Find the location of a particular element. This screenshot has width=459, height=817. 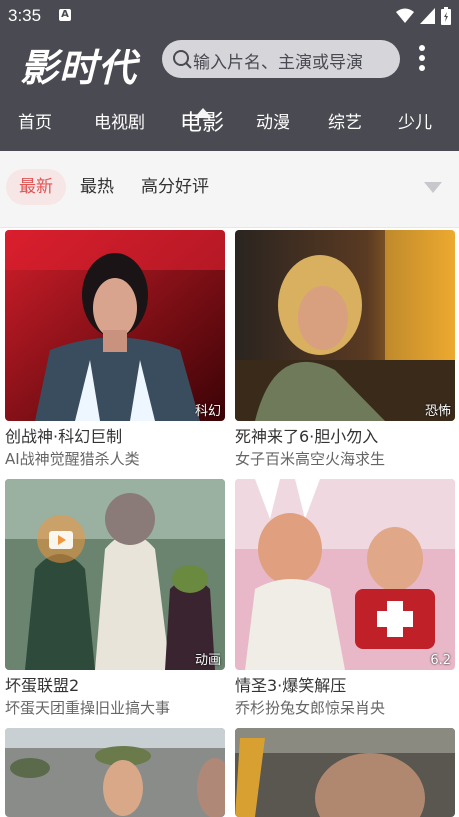

movie-card: 恐怖 死神来了6·胆小勿入 女子百米高空火海求生 is located at coordinates (345, 352).